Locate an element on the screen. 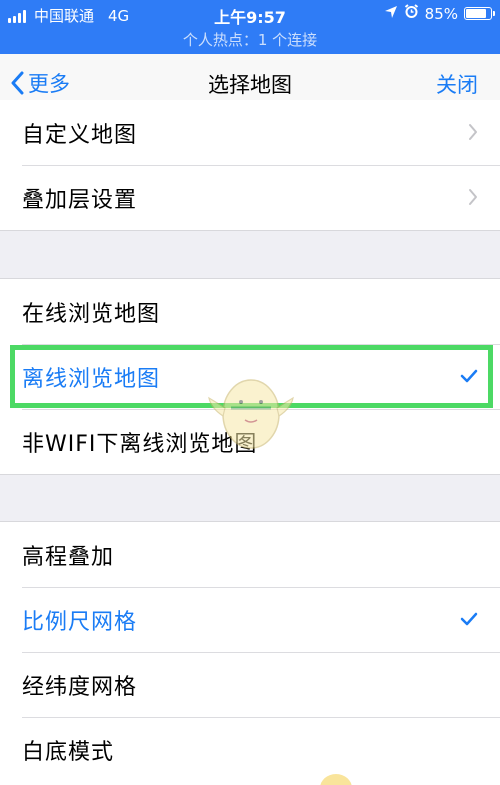  row-label: 比例尺网格 is located at coordinates (80, 622).